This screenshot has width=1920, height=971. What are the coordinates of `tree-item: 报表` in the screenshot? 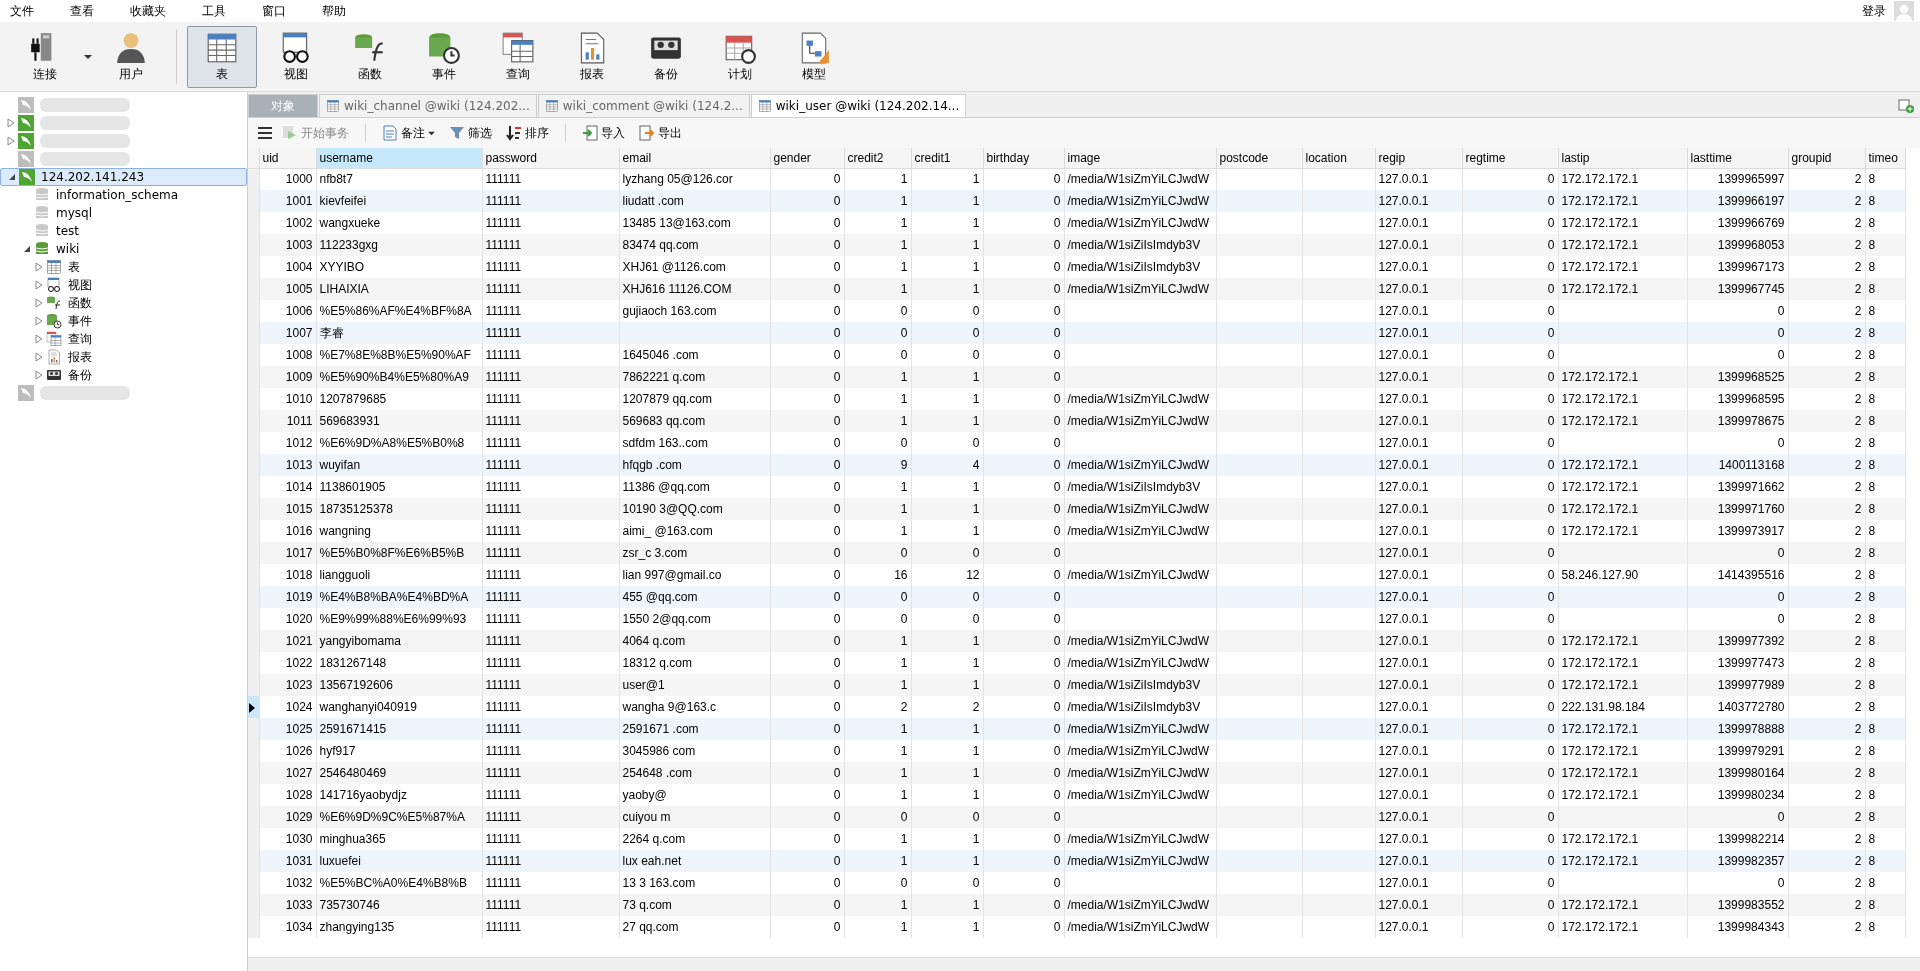 It's located at (80, 357).